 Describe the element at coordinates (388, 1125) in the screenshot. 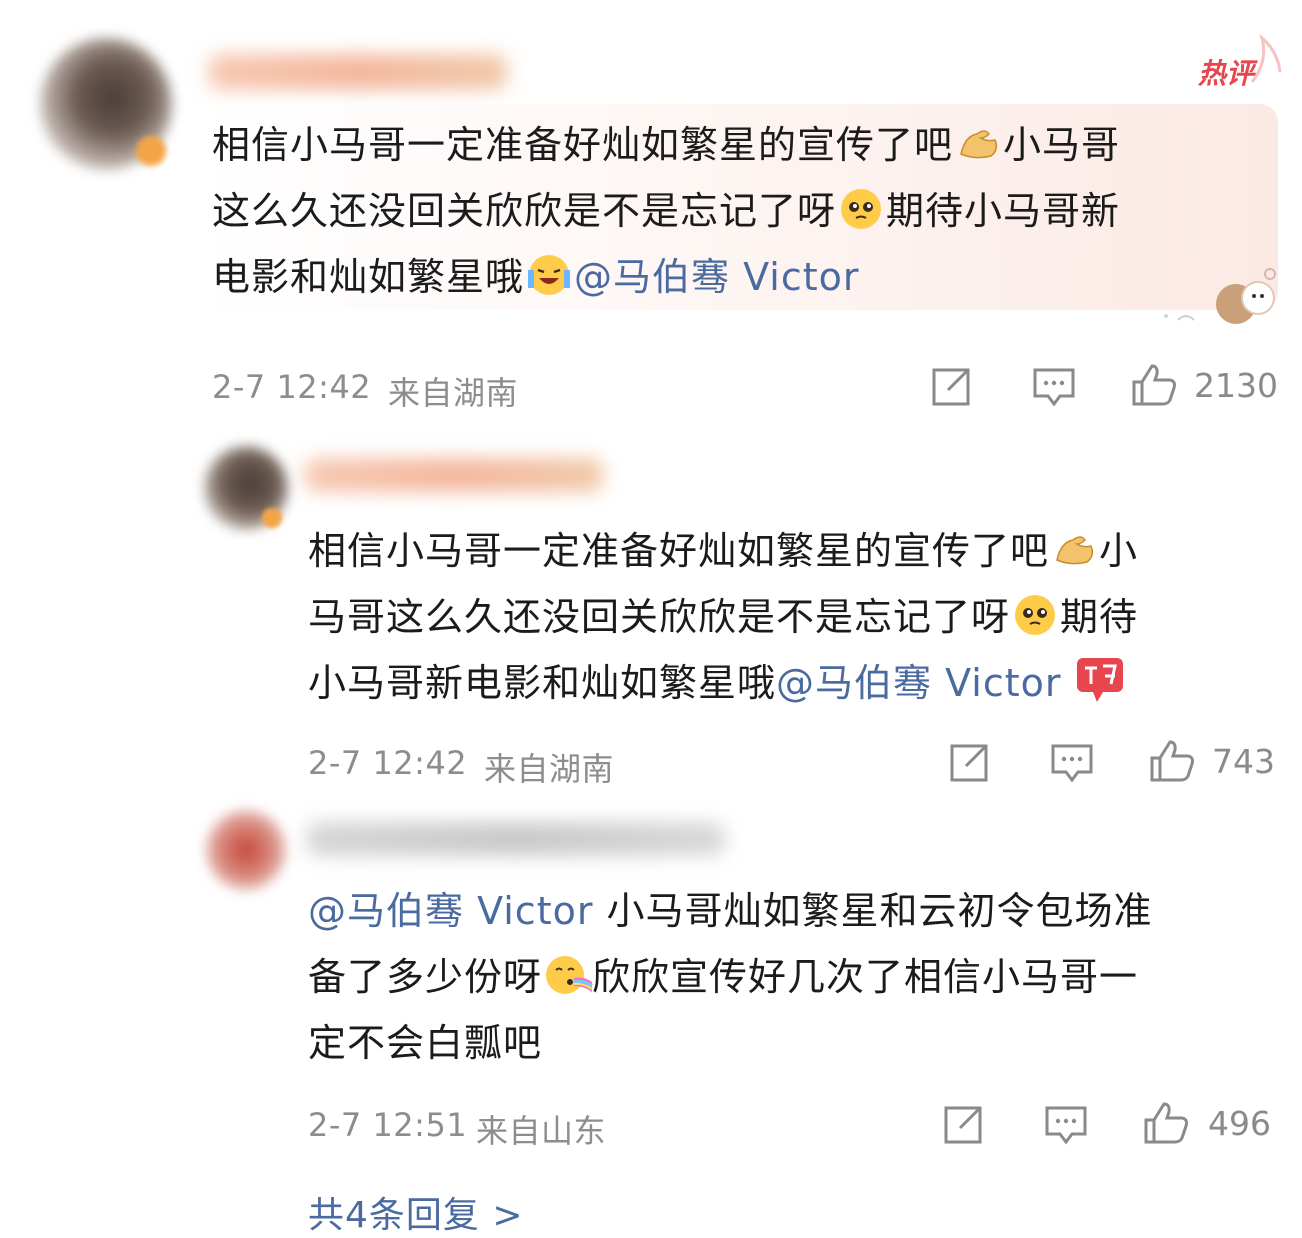

I see `comment-time: 2-7 12:51` at that location.